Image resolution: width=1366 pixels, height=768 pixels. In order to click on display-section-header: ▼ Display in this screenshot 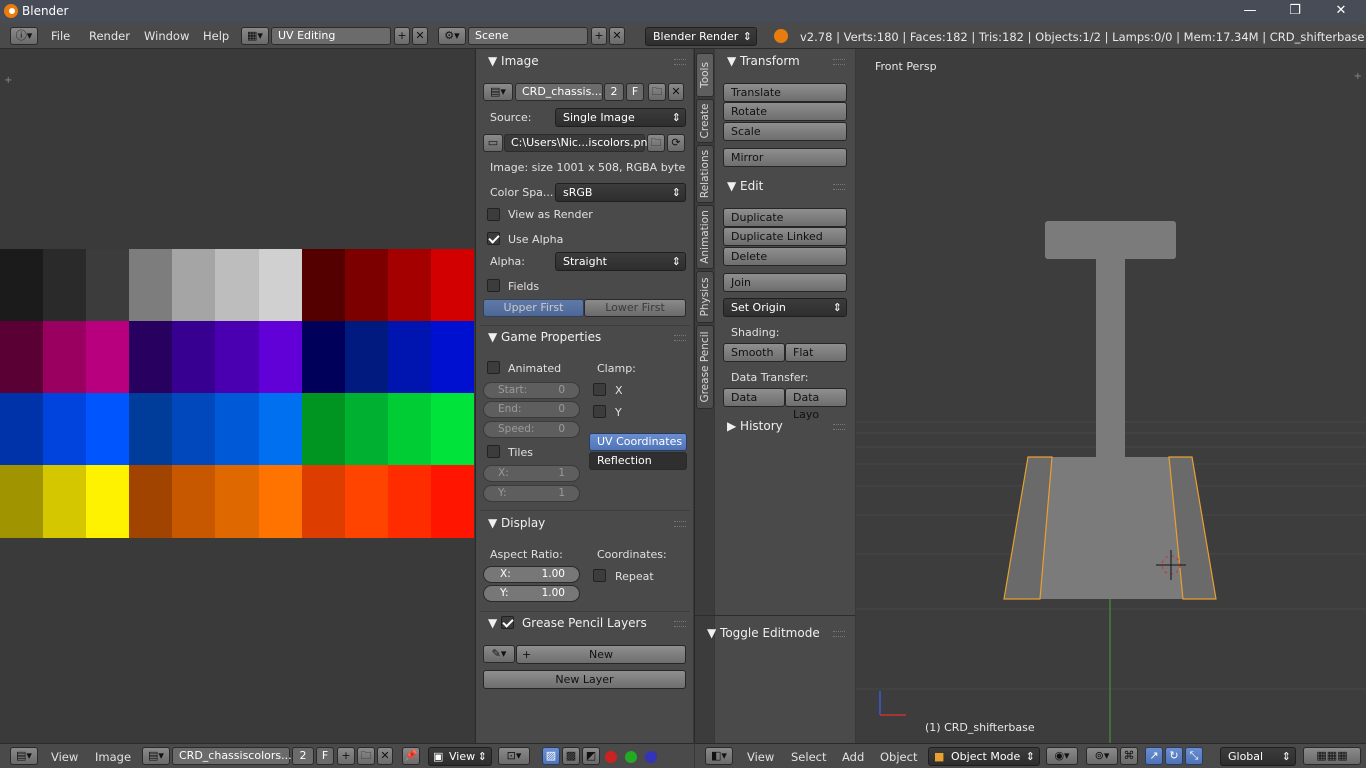, I will do `click(516, 523)`.